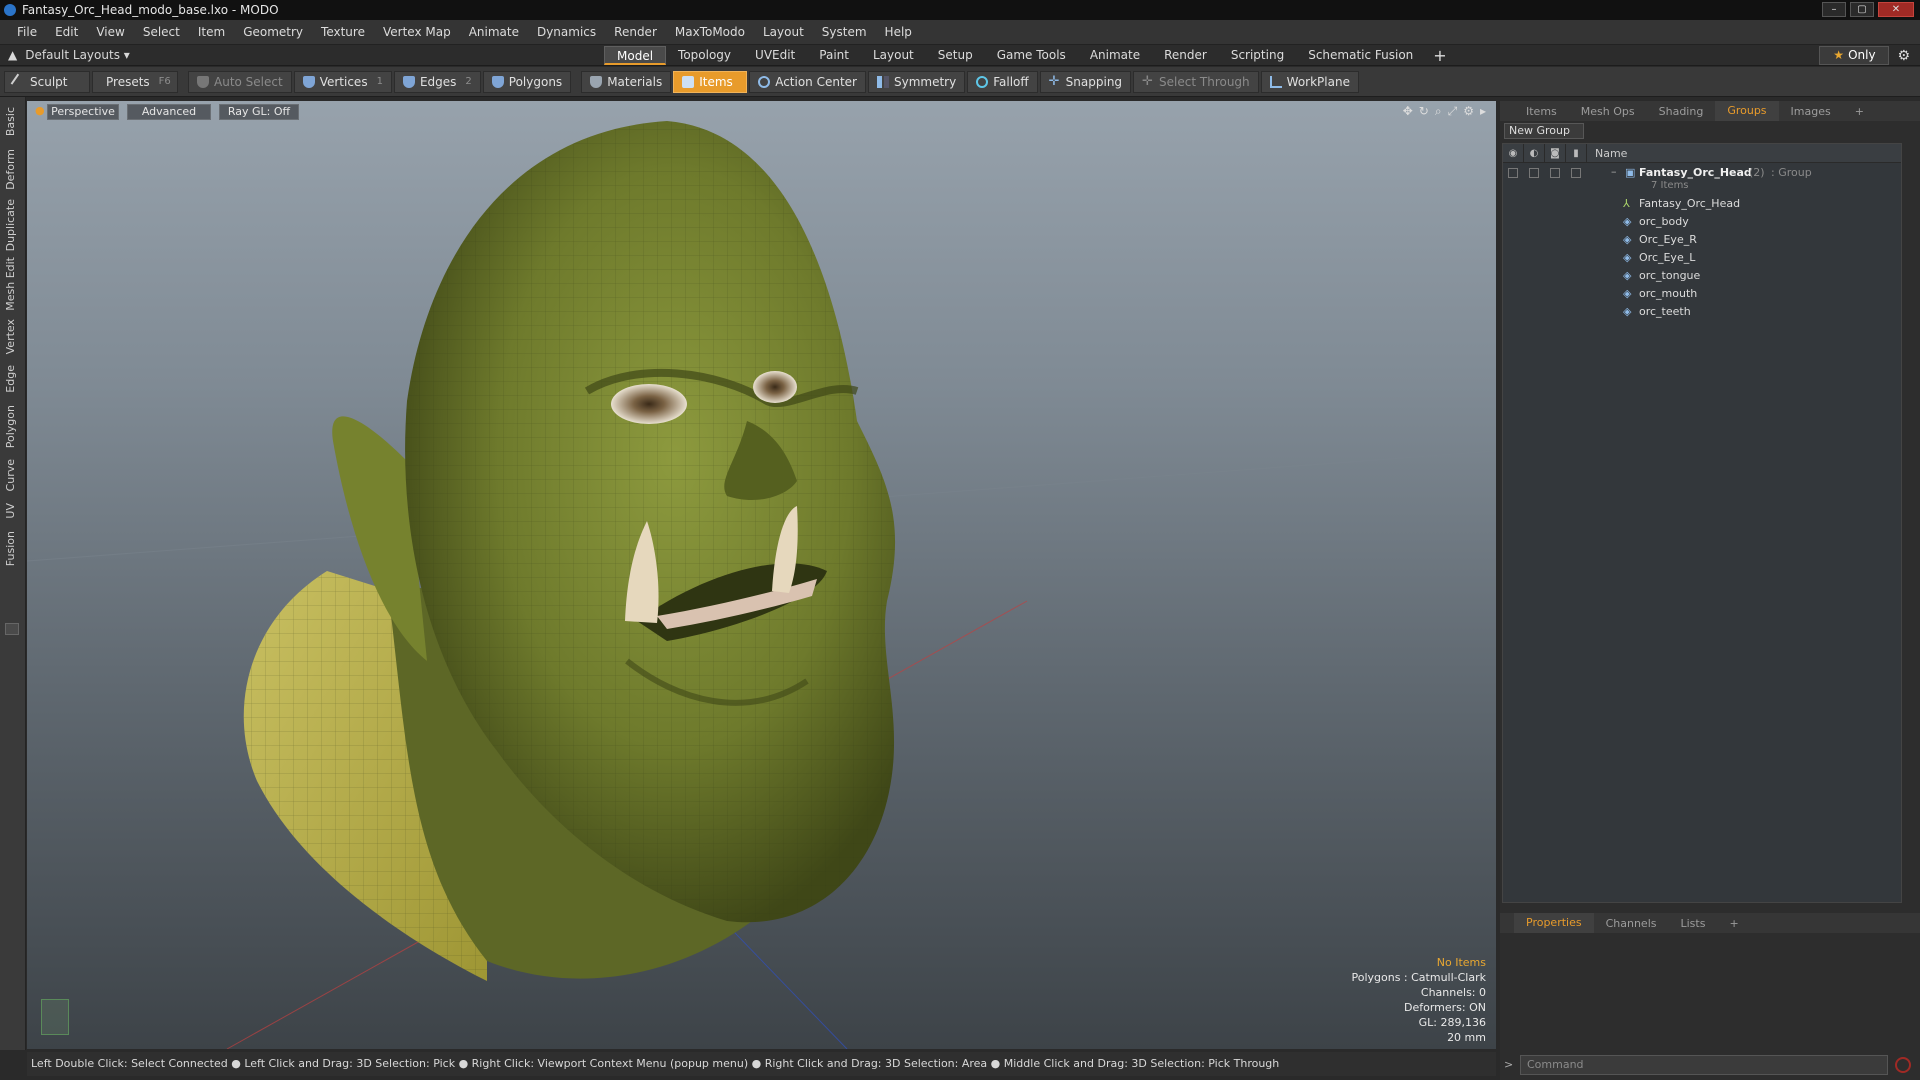 Image resolution: width=1920 pixels, height=1080 pixels. I want to click on viewport-arrow-icon: ▸, so click(1483, 111).